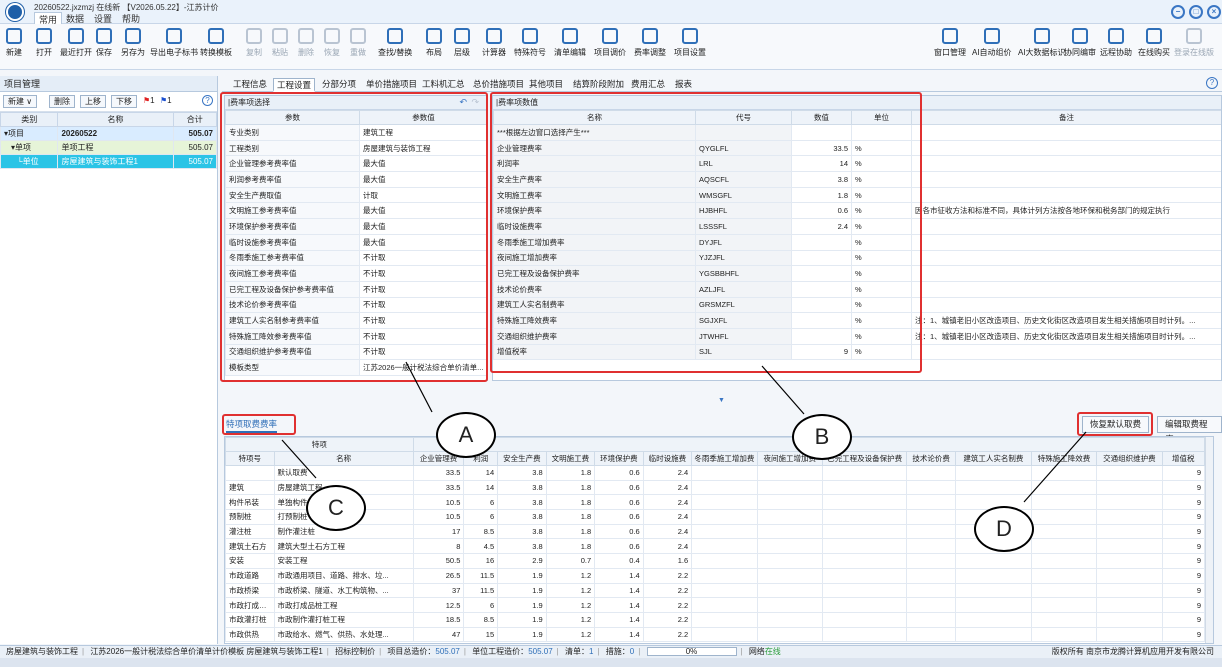 This screenshot has width=1222, height=667. Describe the element at coordinates (743, 148) in the screenshot. I see `rate-code-cell: QYGLFL` at that location.